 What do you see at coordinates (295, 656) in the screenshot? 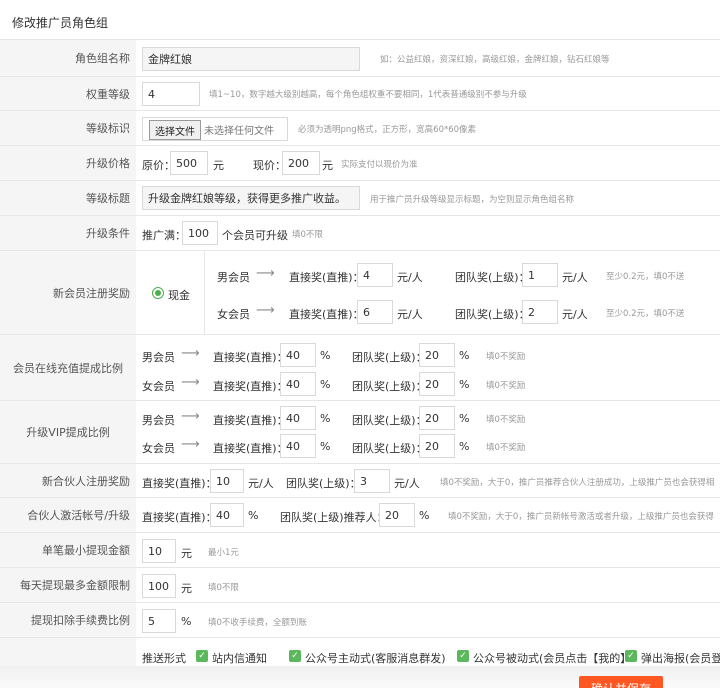
I see `push-opt-2-checkbox: ✓` at bounding box center [295, 656].